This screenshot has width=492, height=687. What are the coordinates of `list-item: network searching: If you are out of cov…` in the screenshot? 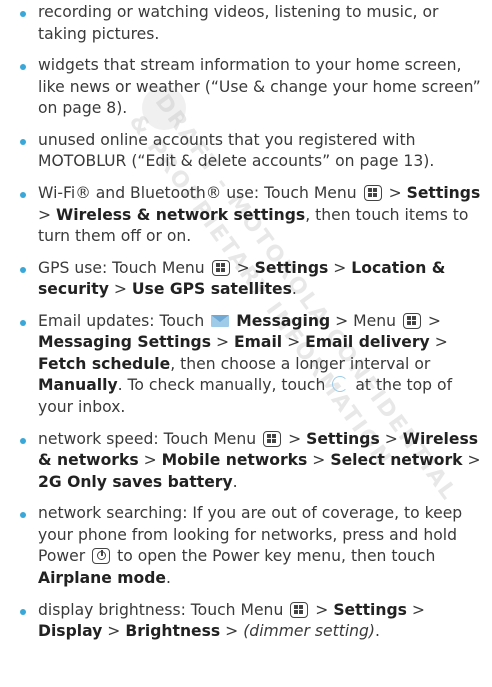 It's located at (246, 546).